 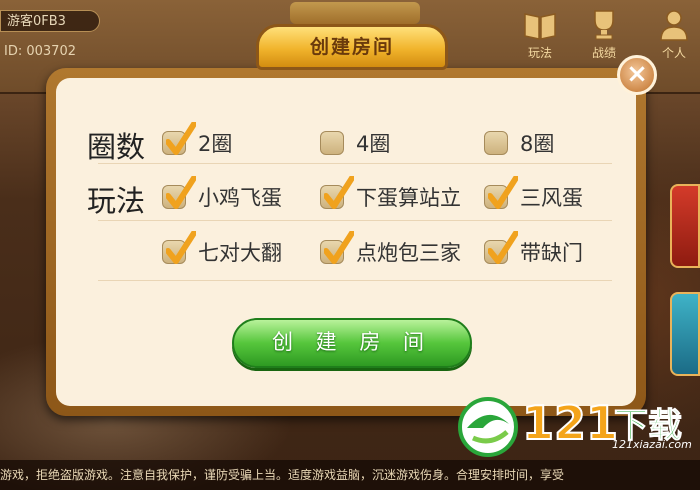 What do you see at coordinates (685, 334) in the screenshot?
I see `side-menu-teal-tile` at bounding box center [685, 334].